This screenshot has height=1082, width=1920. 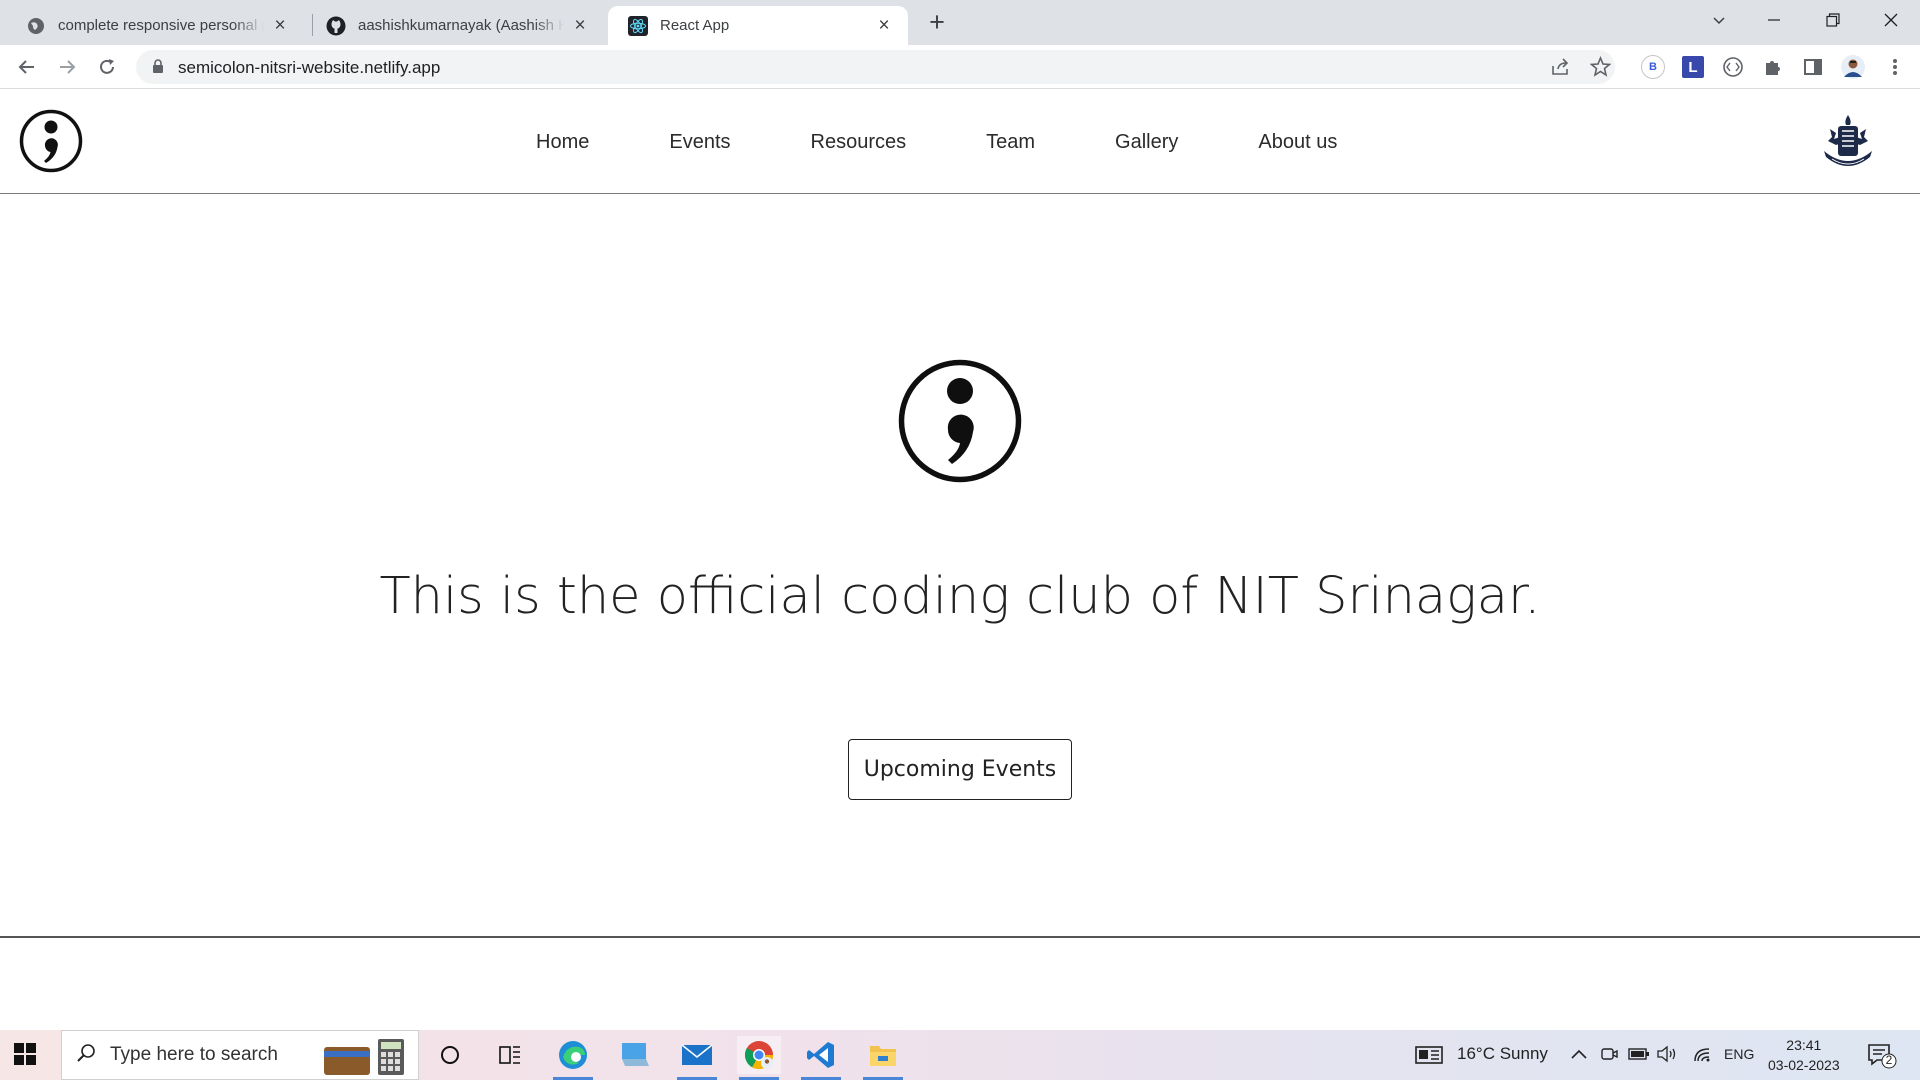 I want to click on arrow-left-icon, so click(x=26, y=67).